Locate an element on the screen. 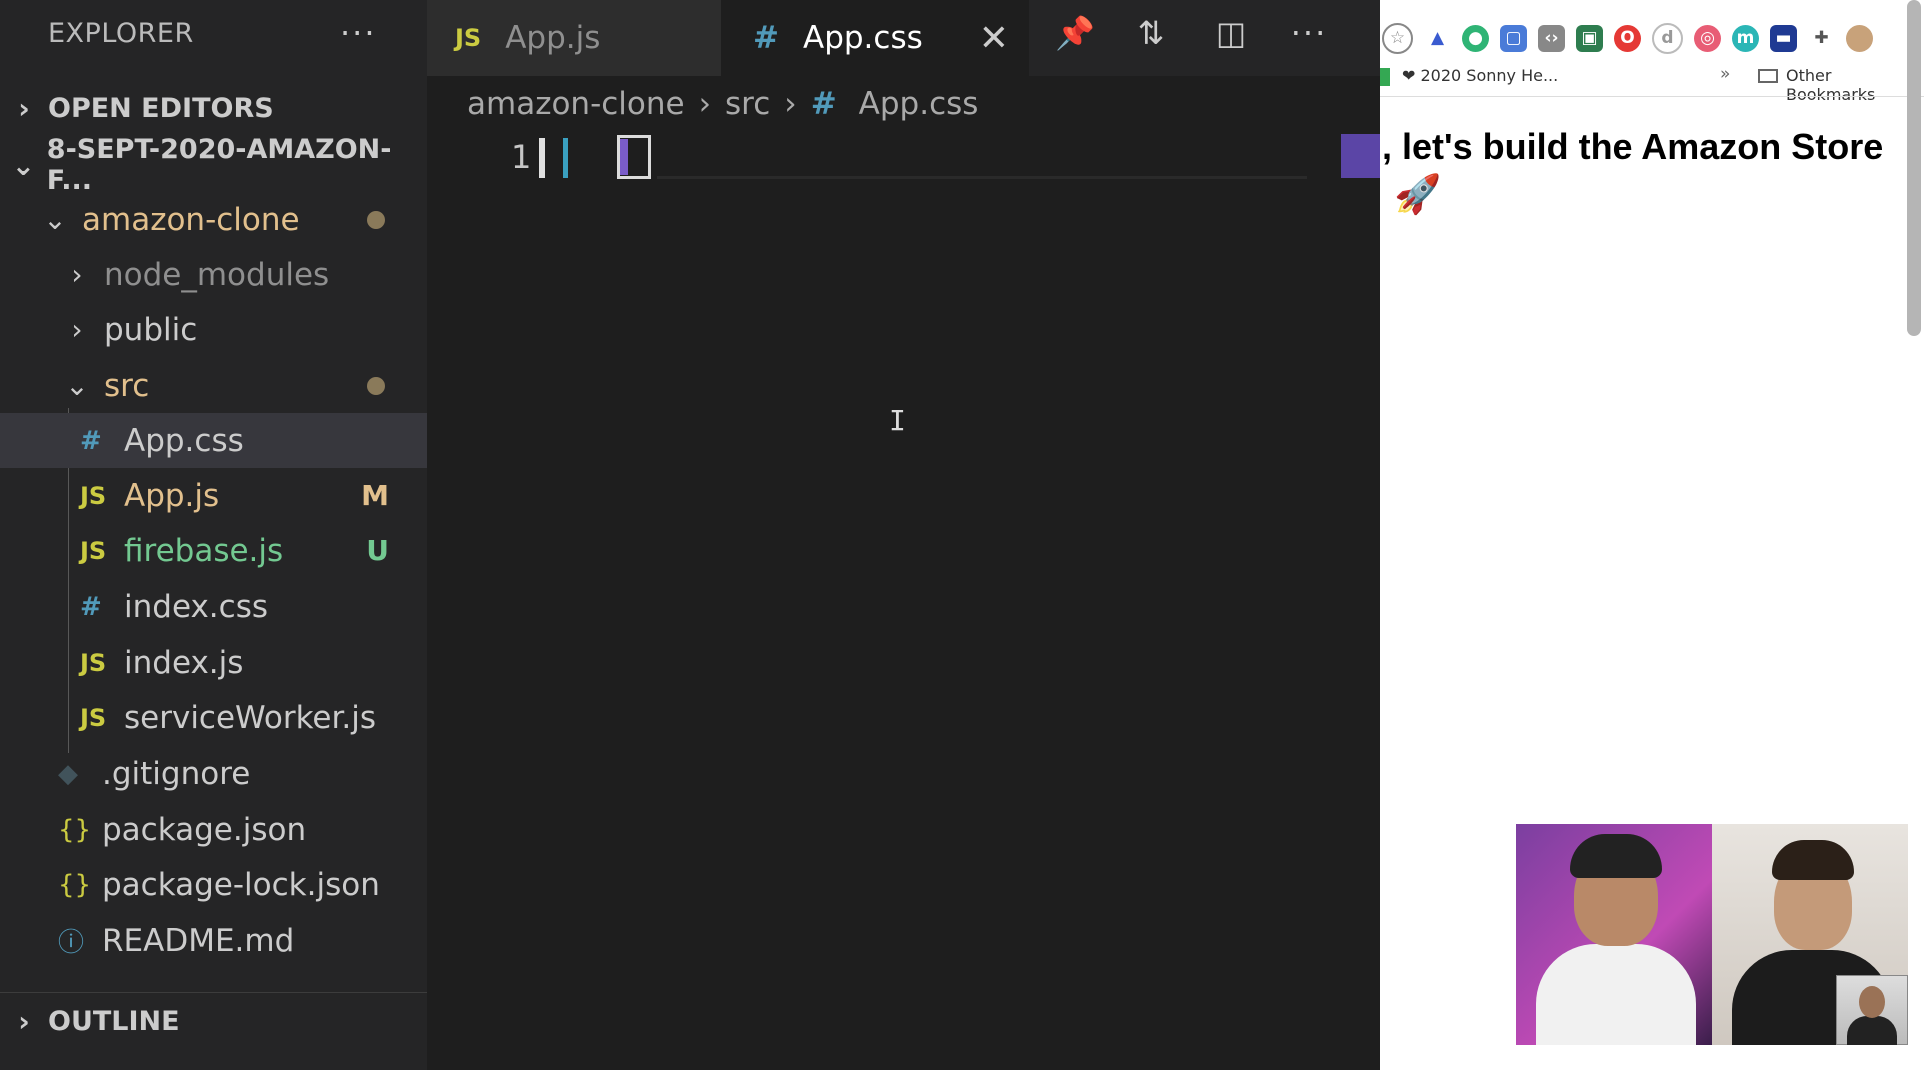  git-untracked-badge: U is located at coordinates (377, 550).